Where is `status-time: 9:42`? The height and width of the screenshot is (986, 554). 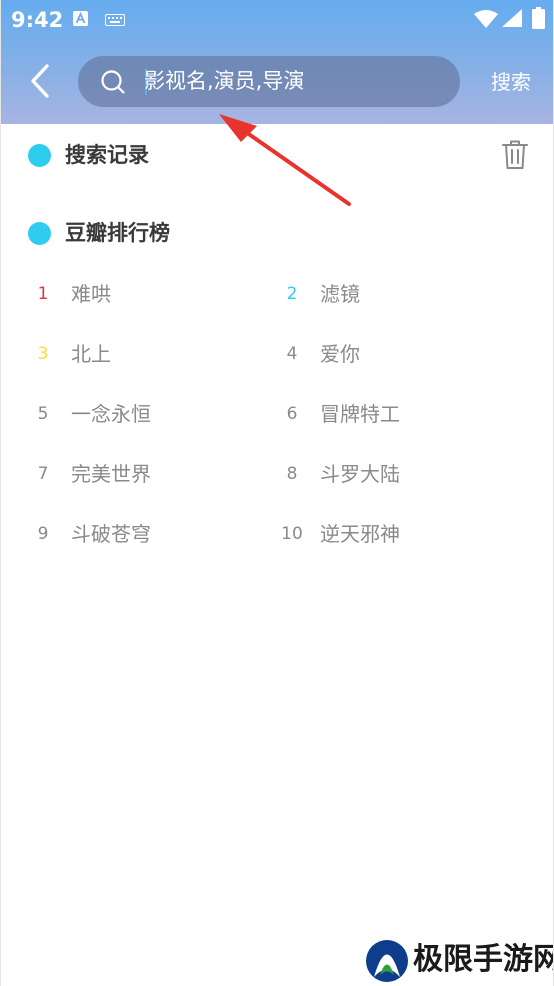
status-time: 9:42 is located at coordinates (37, 20).